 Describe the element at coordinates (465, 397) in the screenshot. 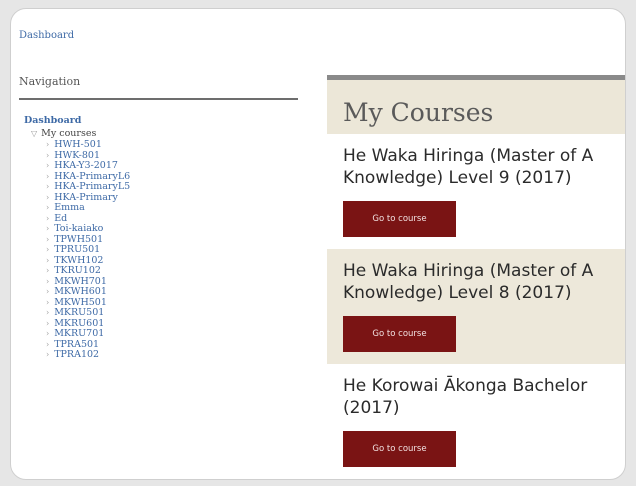

I see `course-title: He Korowai Ākonga Bachelor (2017)` at that location.